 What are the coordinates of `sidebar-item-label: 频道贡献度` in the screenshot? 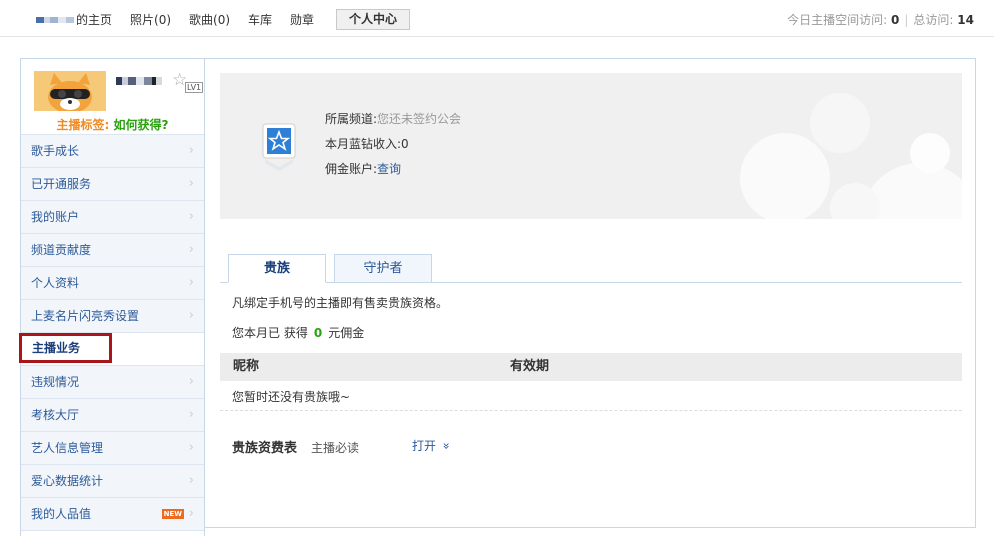 It's located at (61, 250).